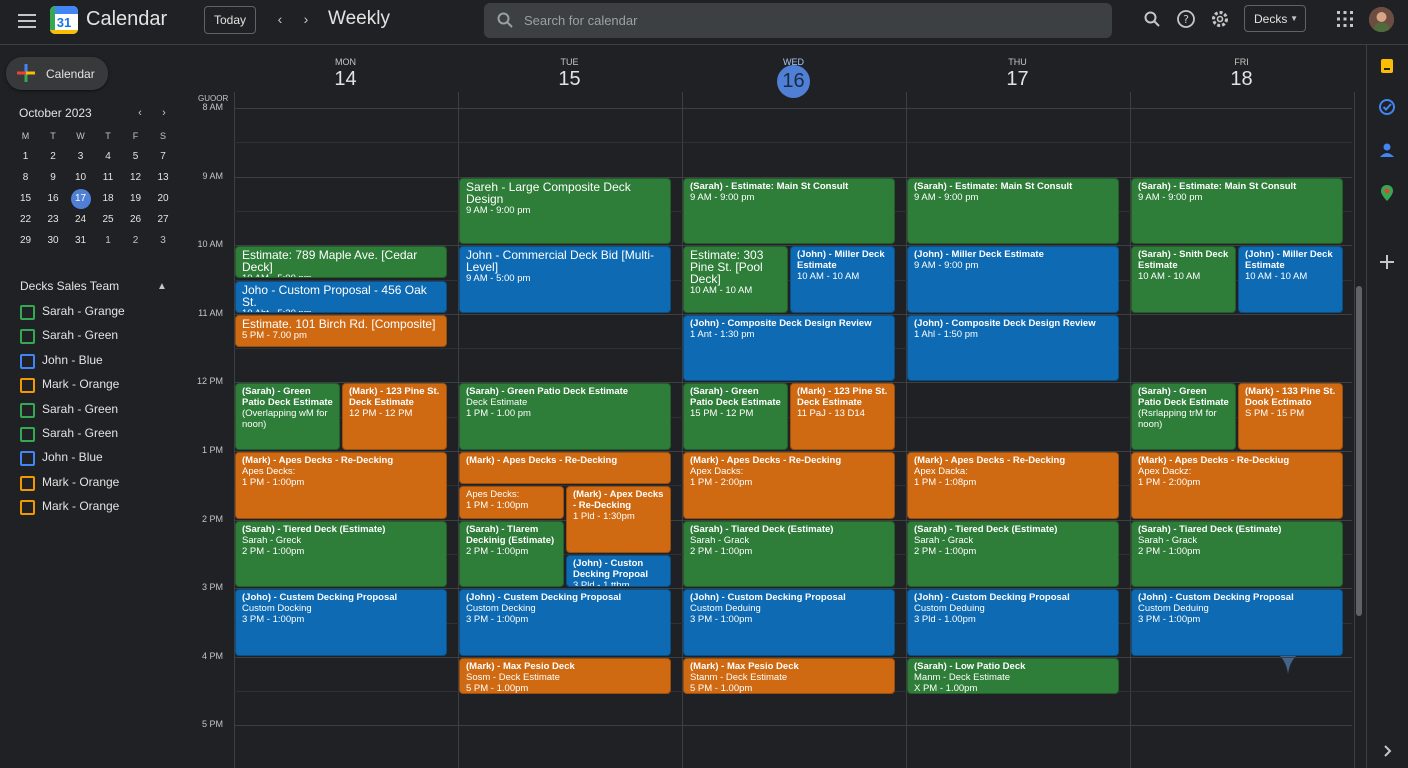 The width and height of the screenshot is (1408, 768). Describe the element at coordinates (108, 157) in the screenshot. I see `mini-day: 4` at that location.